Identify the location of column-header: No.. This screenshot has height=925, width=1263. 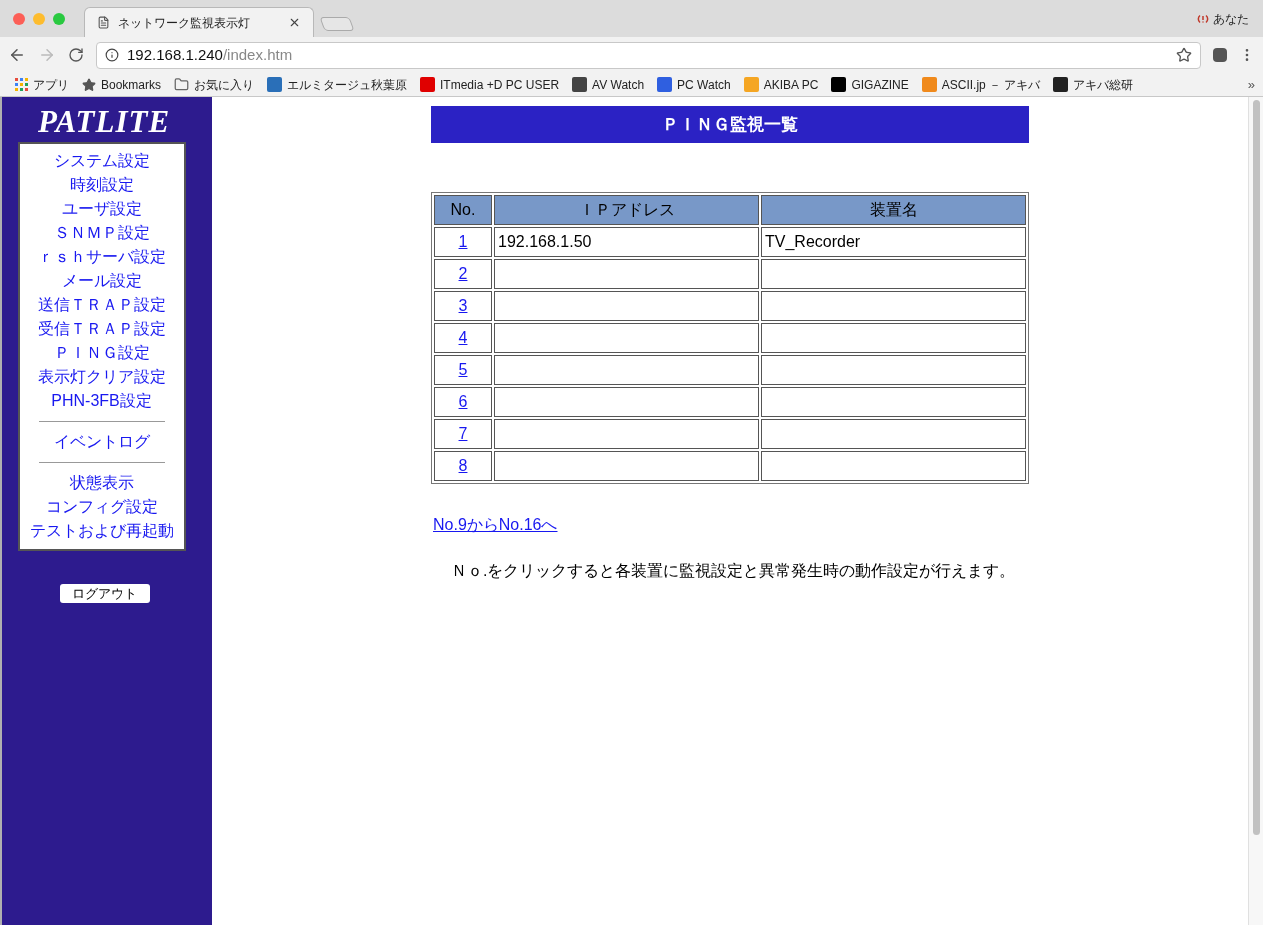
(463, 210).